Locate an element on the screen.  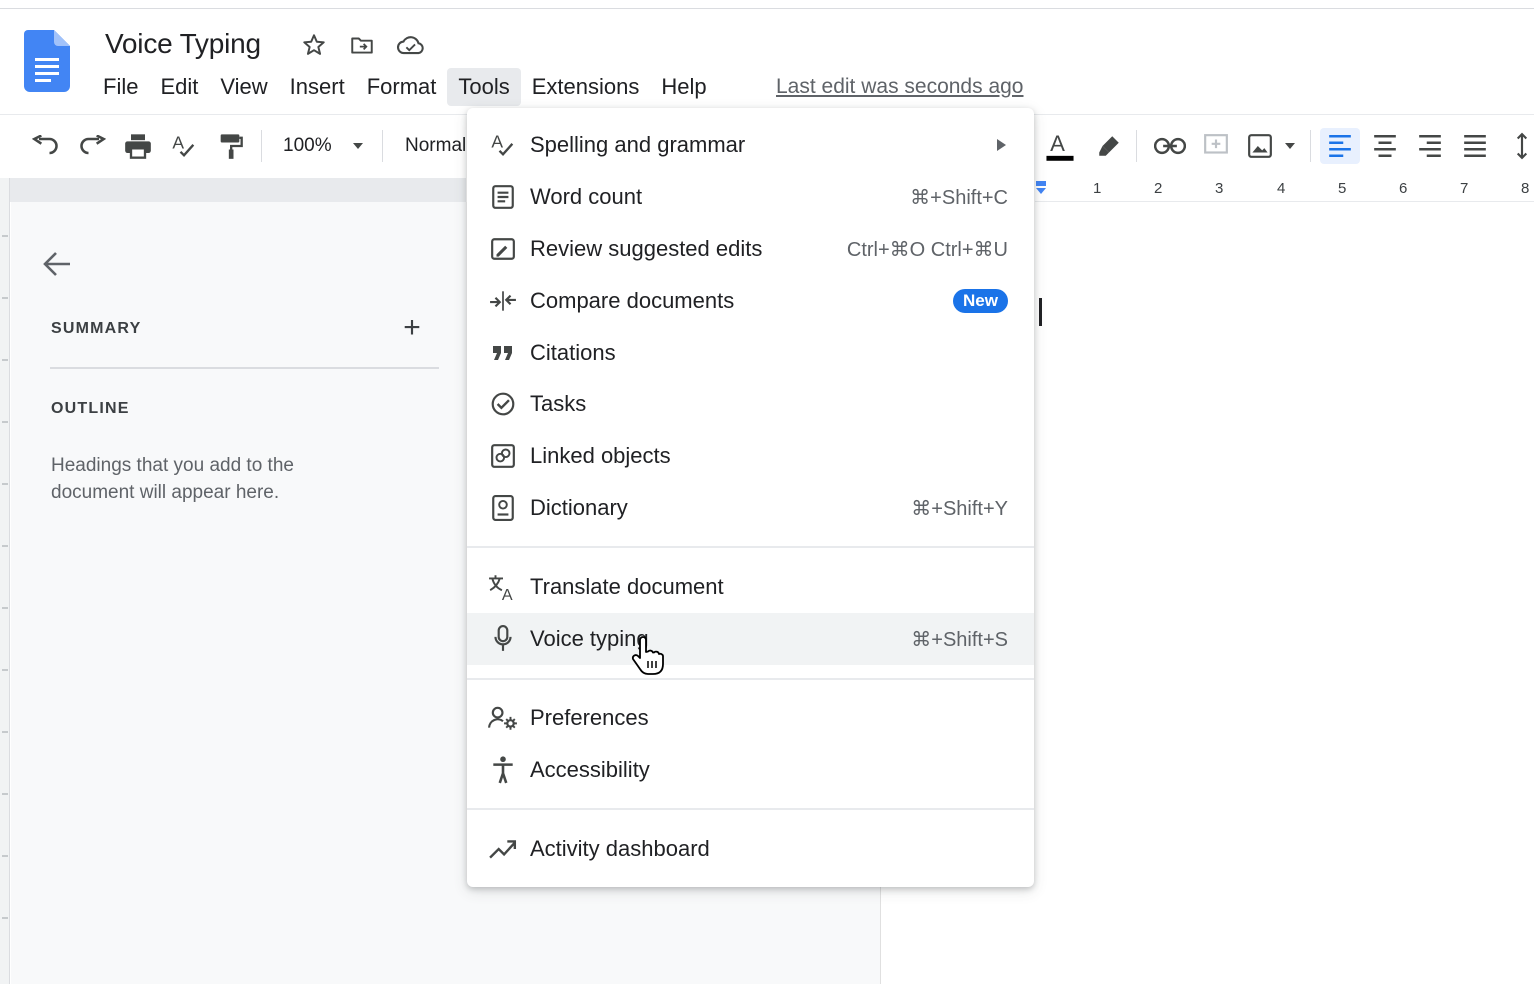
align-center-icon is located at coordinates (1385, 146).